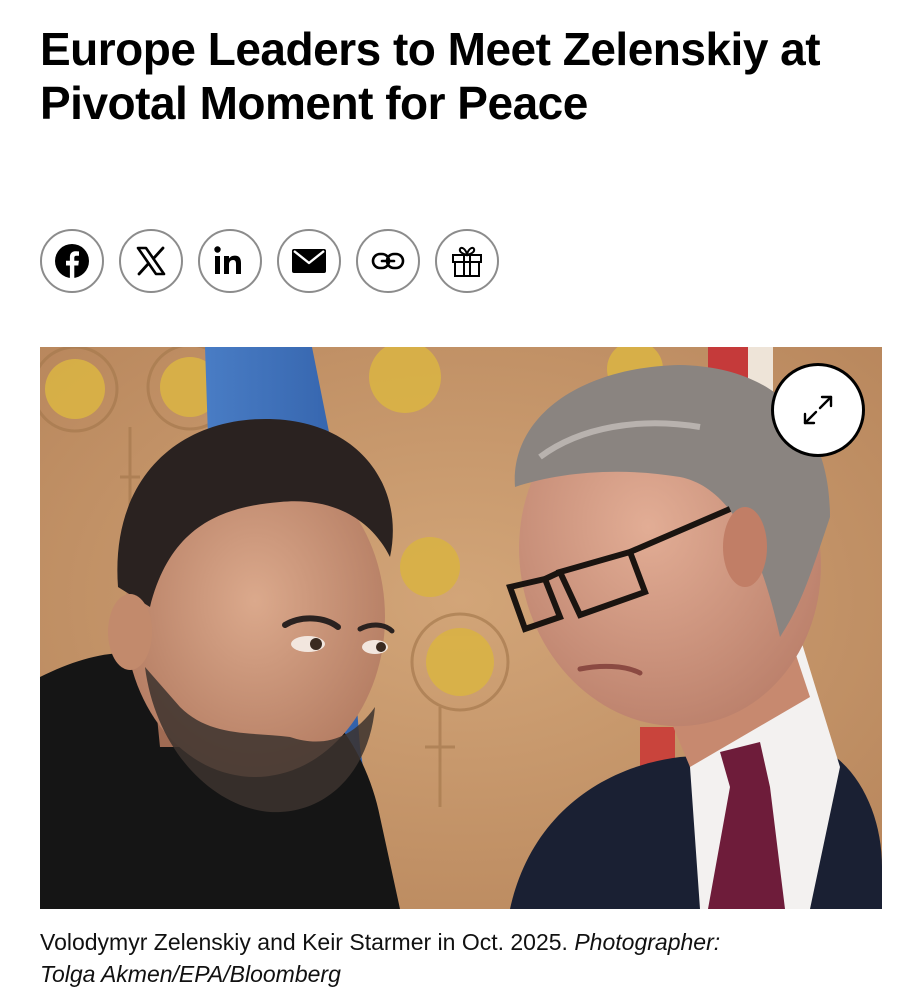 This screenshot has height=1000, width=922. I want to click on email-icon, so click(309, 261).